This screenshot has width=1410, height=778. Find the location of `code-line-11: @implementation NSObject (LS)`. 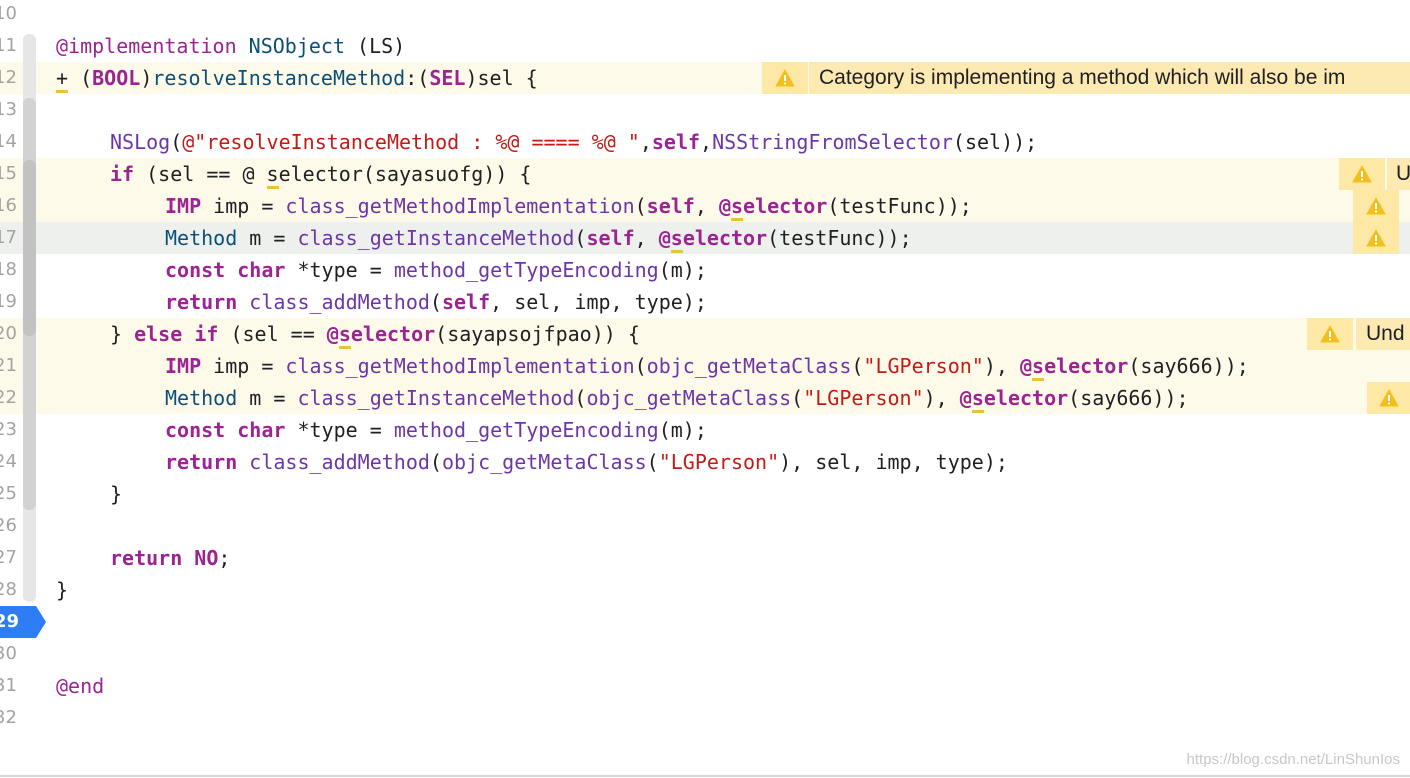

code-line-11: @implementation NSObject (LS) is located at coordinates (705, 46).